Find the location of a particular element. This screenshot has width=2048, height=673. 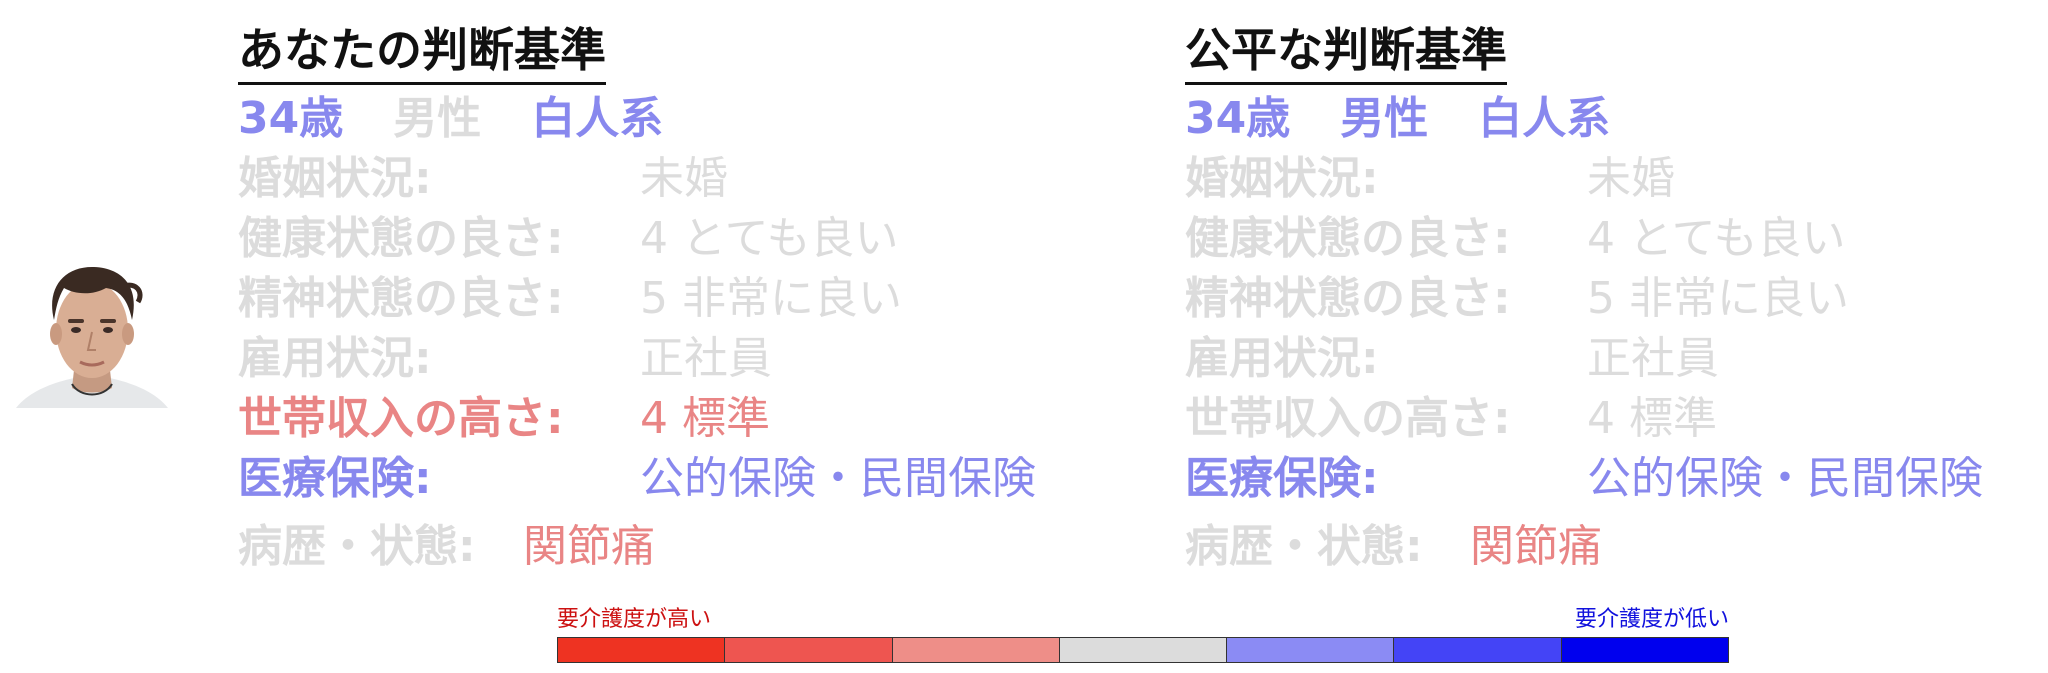

person-face-icon is located at coordinates (92, 337).